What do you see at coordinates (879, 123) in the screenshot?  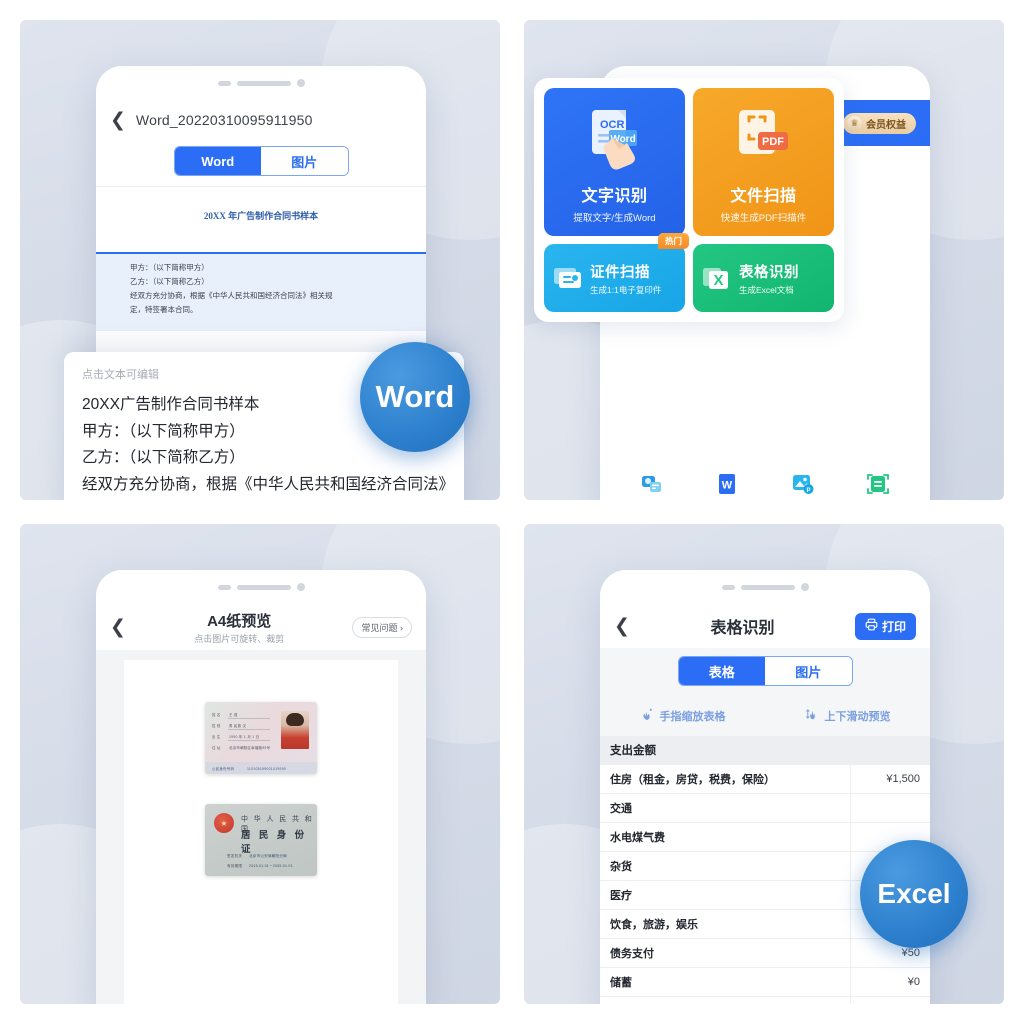 I see `vip-benefits-button: ♛ 会员权益` at bounding box center [879, 123].